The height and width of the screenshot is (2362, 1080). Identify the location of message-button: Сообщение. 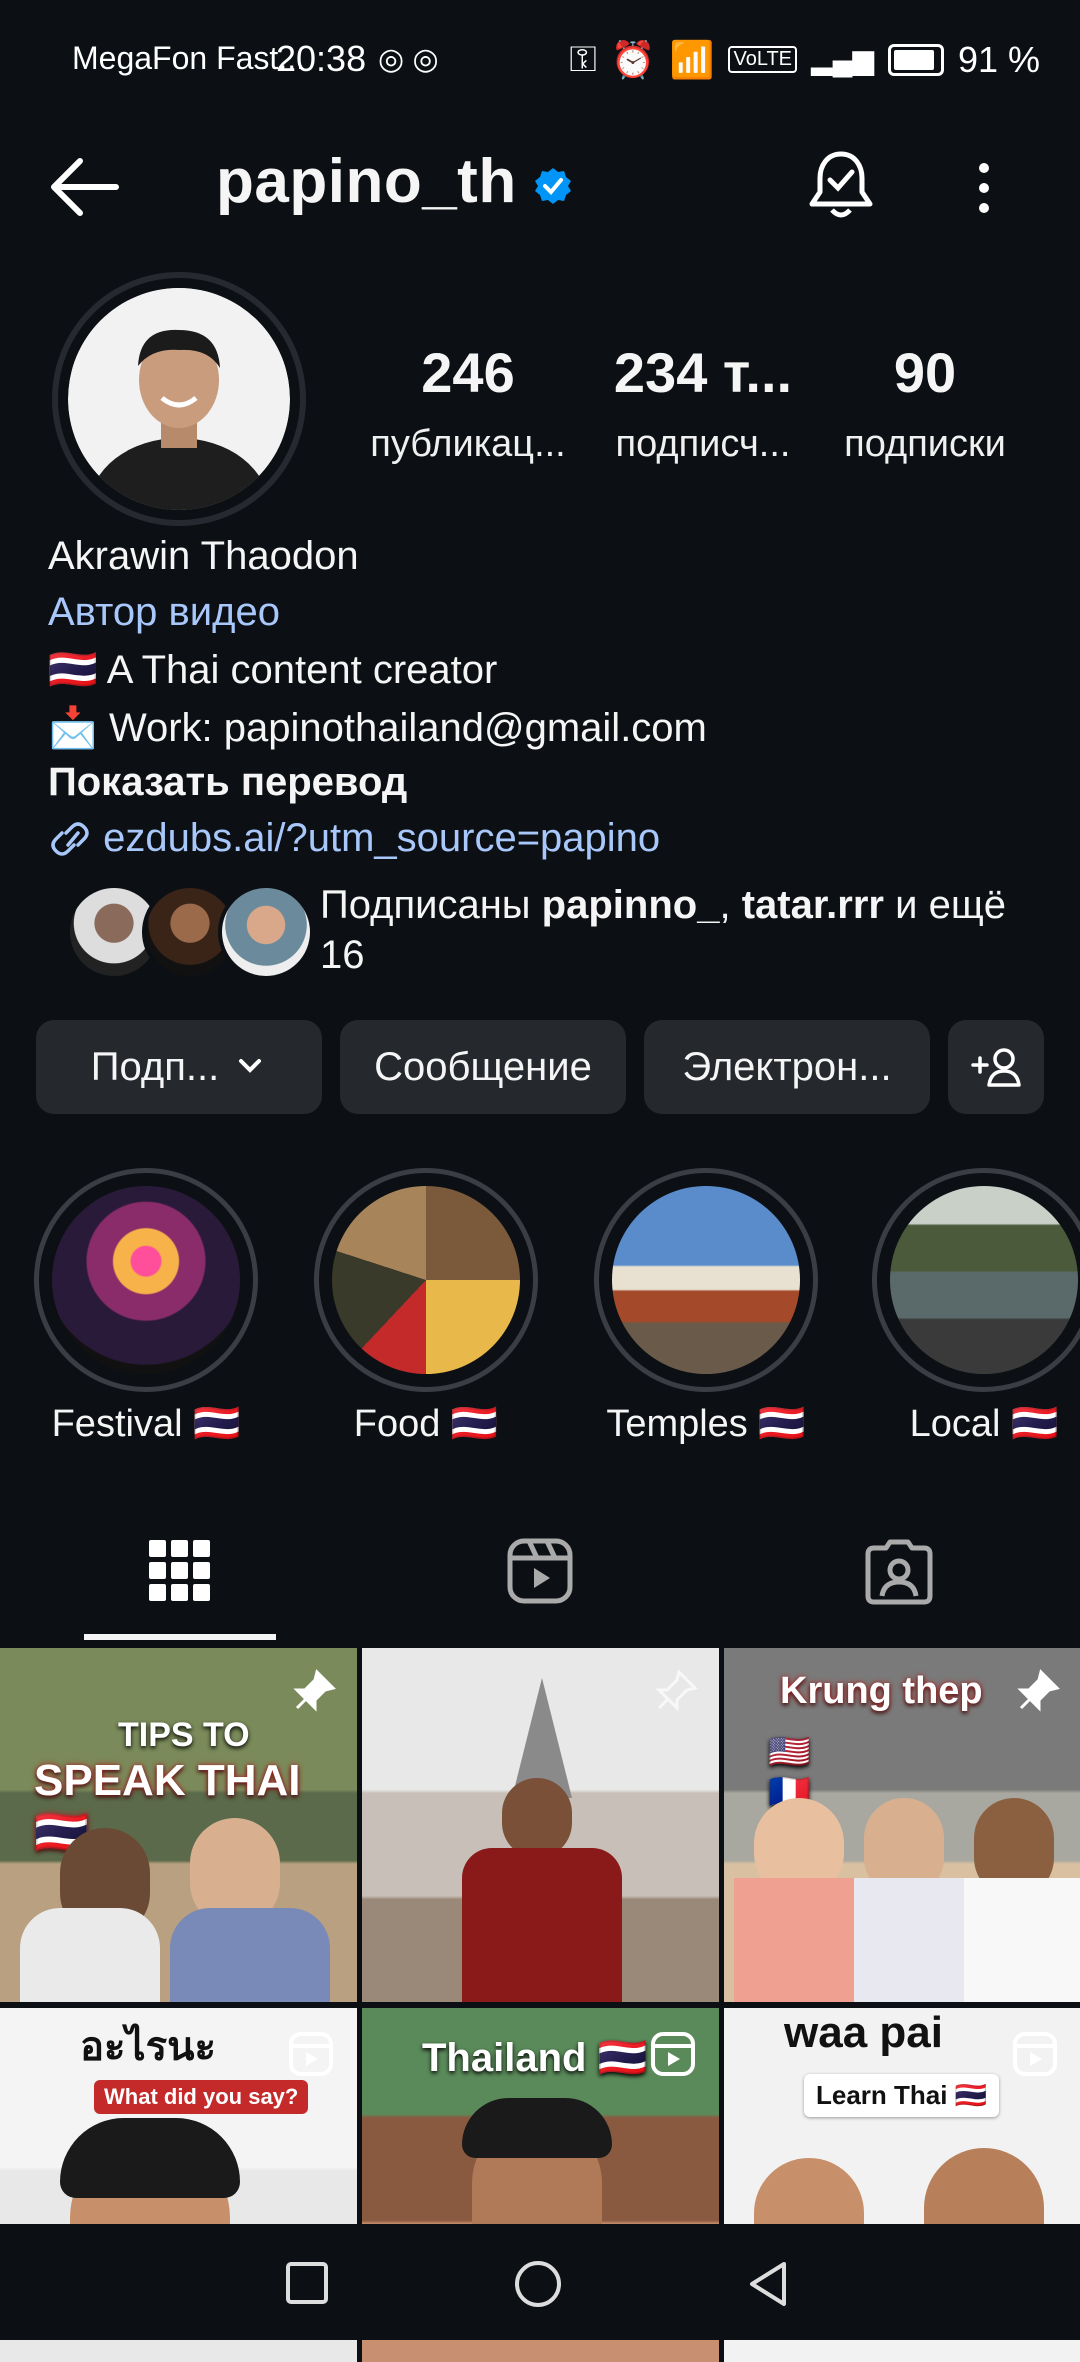
(483, 1067).